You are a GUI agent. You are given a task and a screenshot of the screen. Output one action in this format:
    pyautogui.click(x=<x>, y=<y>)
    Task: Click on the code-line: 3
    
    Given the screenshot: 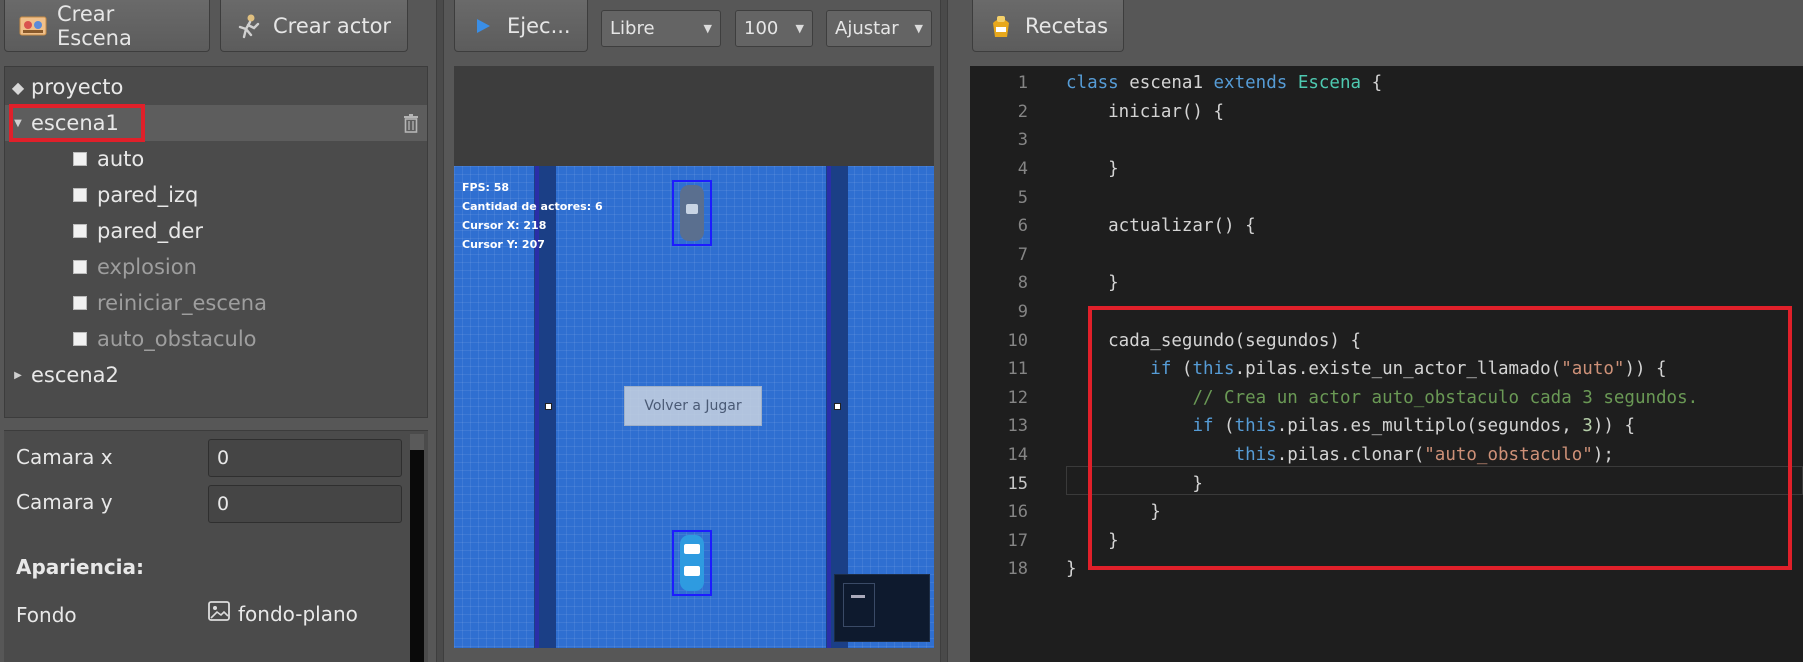 What is the action you would take?
    pyautogui.click(x=1386, y=140)
    